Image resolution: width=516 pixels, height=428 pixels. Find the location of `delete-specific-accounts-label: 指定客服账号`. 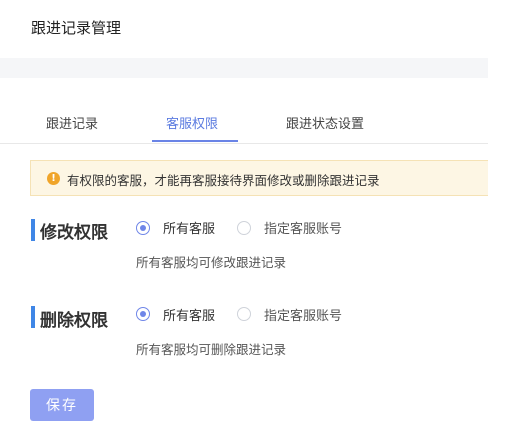

delete-specific-accounts-label: 指定客服账号 is located at coordinates (303, 314).